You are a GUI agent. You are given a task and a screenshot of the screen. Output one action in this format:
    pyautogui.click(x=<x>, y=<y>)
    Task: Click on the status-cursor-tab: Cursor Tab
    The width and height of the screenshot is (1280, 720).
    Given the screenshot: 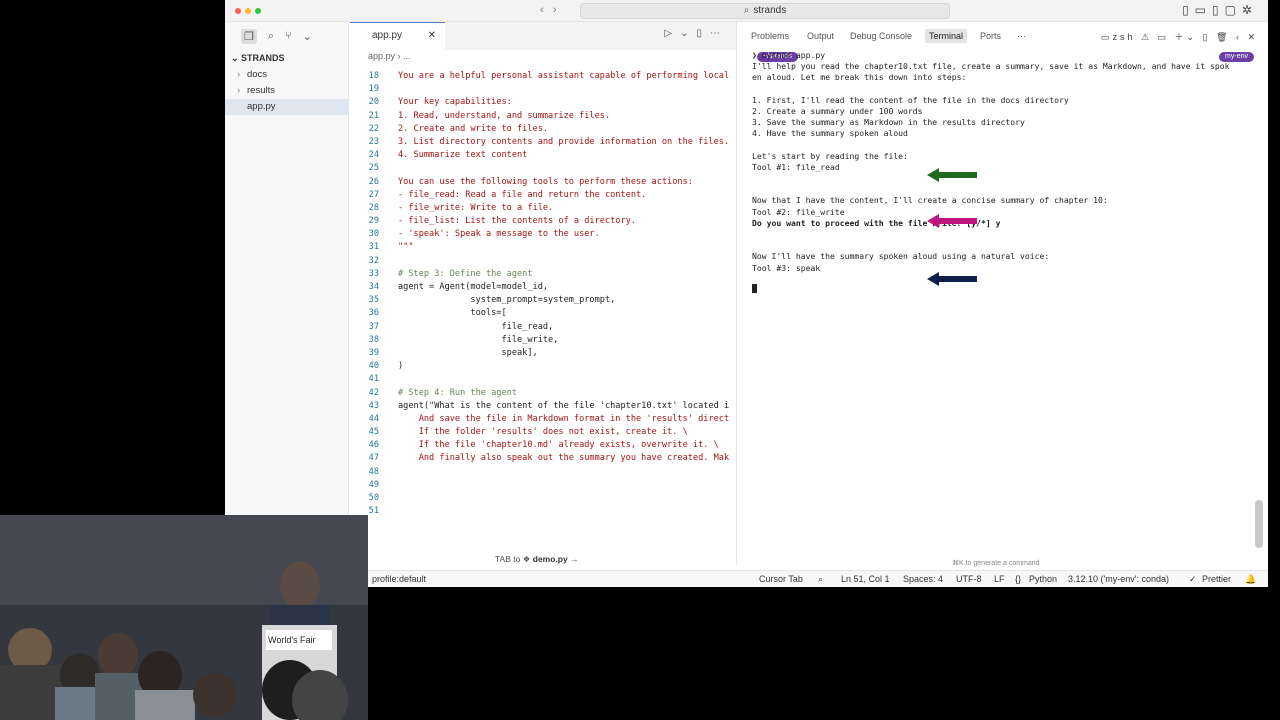 What is the action you would take?
    pyautogui.click(x=781, y=579)
    